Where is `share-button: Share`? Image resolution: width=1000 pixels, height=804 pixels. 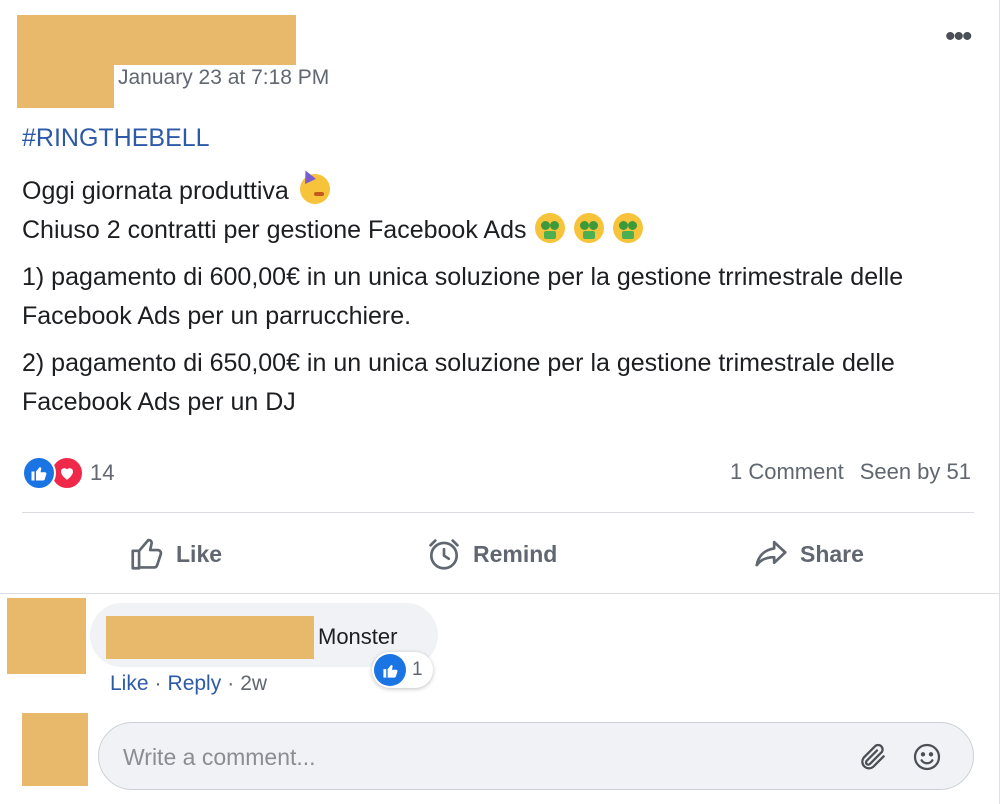 share-button: Share is located at coordinates (808, 554).